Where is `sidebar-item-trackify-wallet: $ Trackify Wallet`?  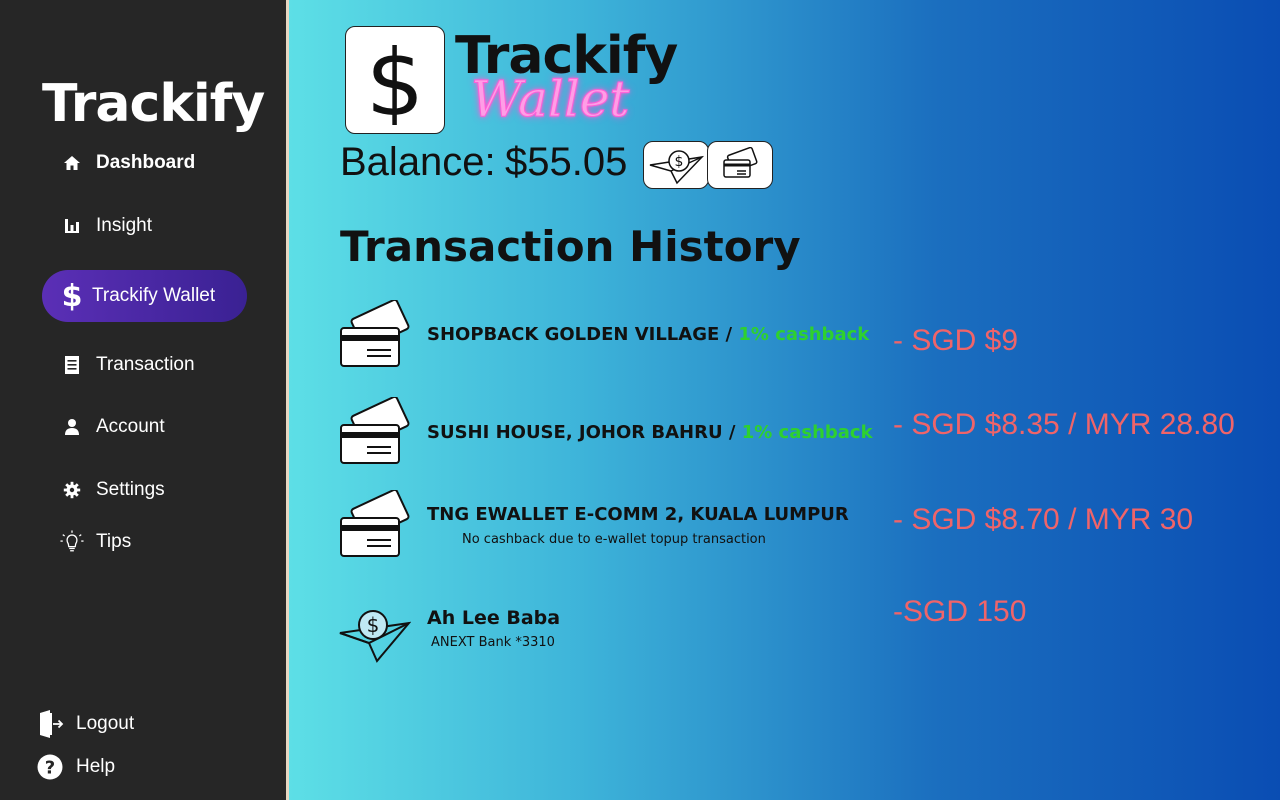 sidebar-item-trackify-wallet: $ Trackify Wallet is located at coordinates (144, 296).